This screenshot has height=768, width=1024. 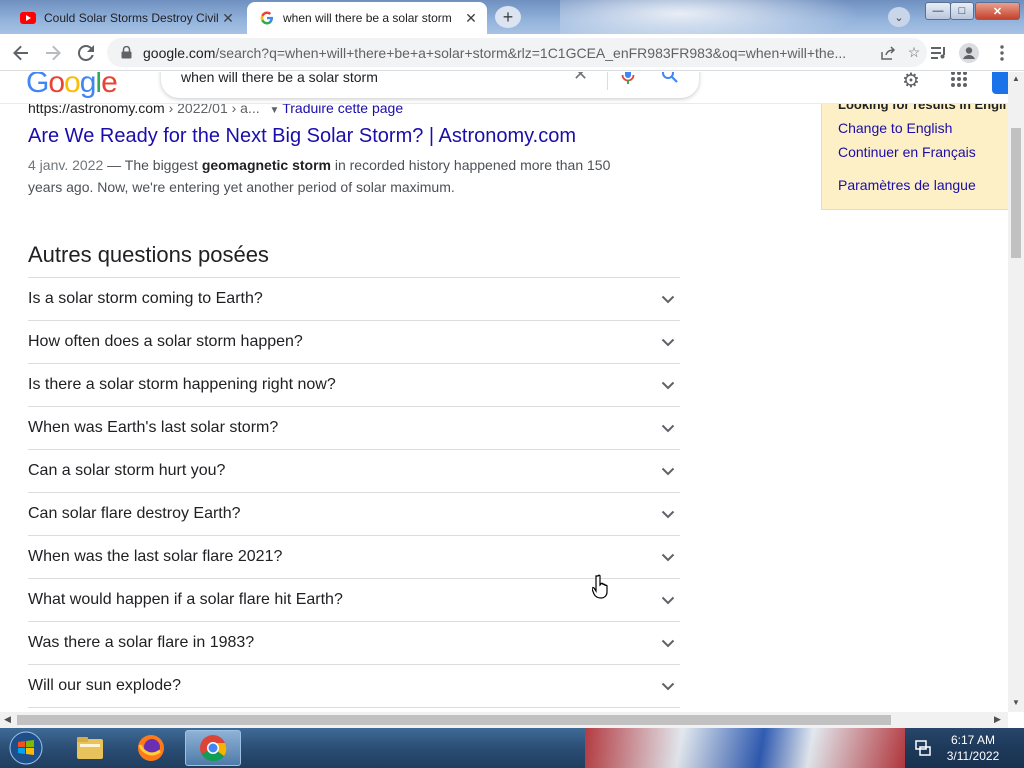 I want to click on paa-question: Can solar flare destroy Earth?, so click(x=354, y=513).